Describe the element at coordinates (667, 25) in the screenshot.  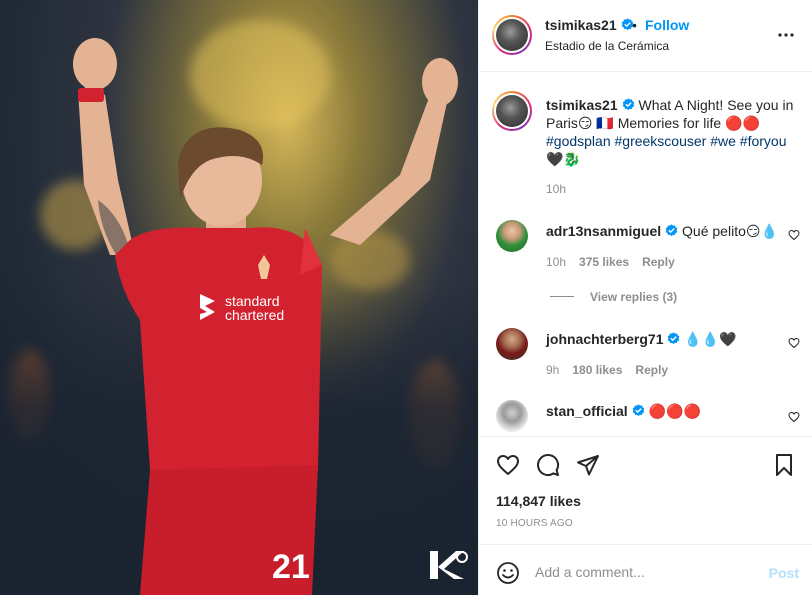
I see `follow-button: Follow` at that location.